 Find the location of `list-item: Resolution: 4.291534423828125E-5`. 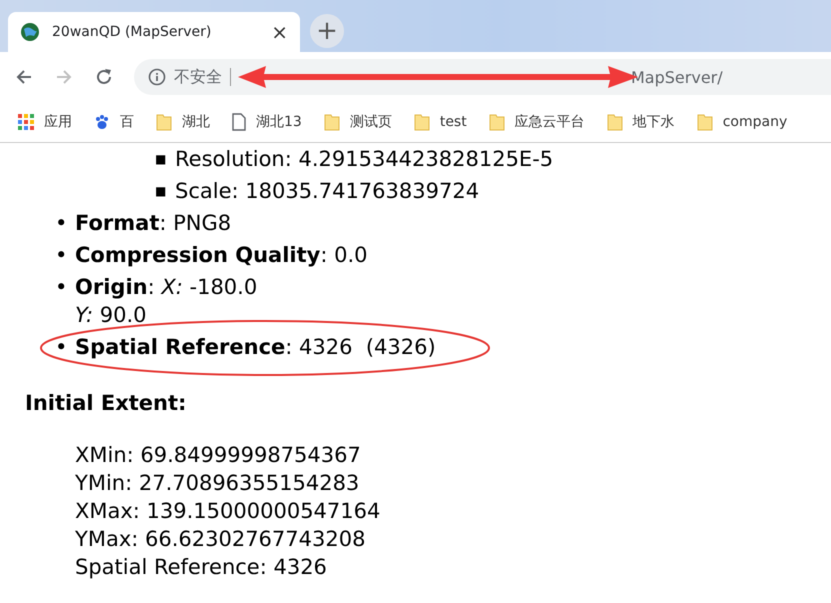

list-item: Resolution: 4.291534423828125E-5 is located at coordinates (364, 159).